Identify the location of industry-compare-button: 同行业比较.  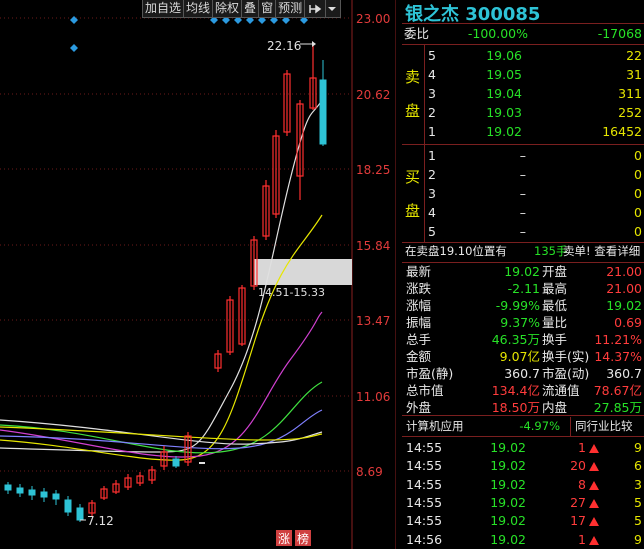
(601, 426).